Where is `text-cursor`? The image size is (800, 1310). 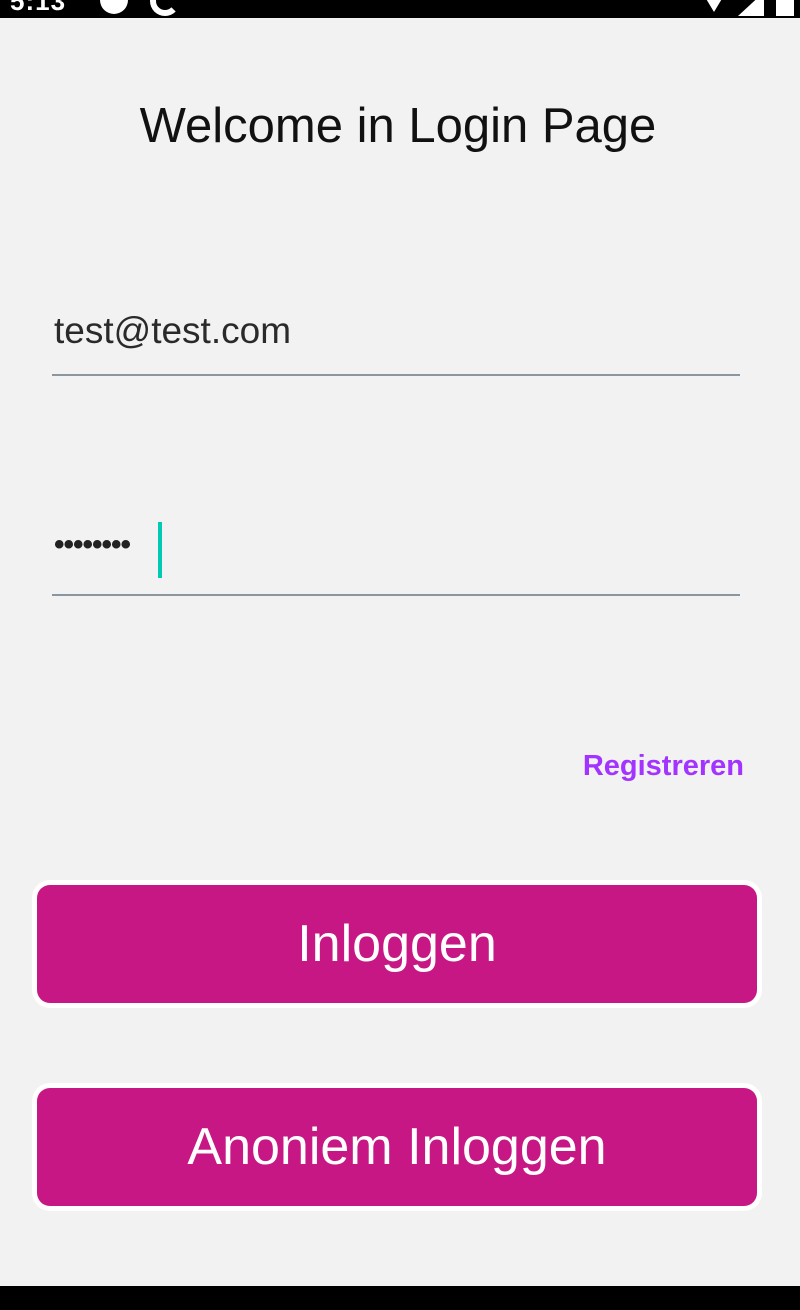 text-cursor is located at coordinates (160, 550).